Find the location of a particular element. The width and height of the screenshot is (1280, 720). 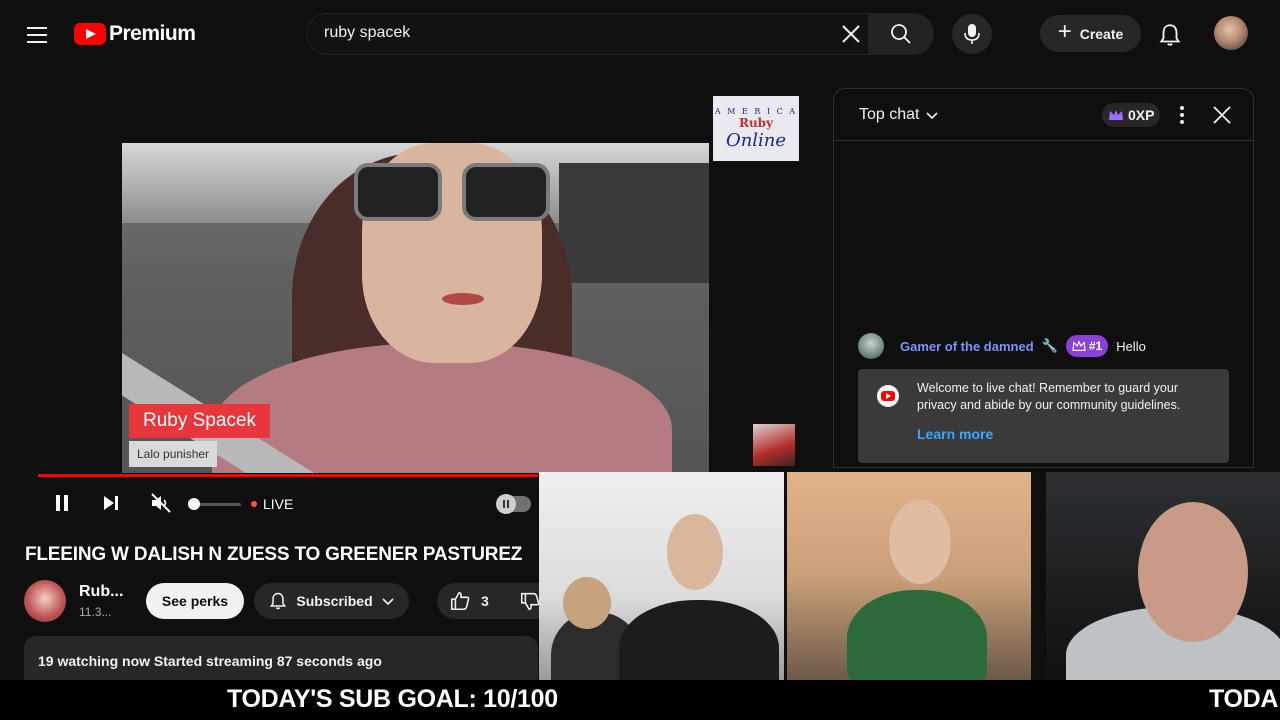

bell-icon is located at coordinates (278, 601).